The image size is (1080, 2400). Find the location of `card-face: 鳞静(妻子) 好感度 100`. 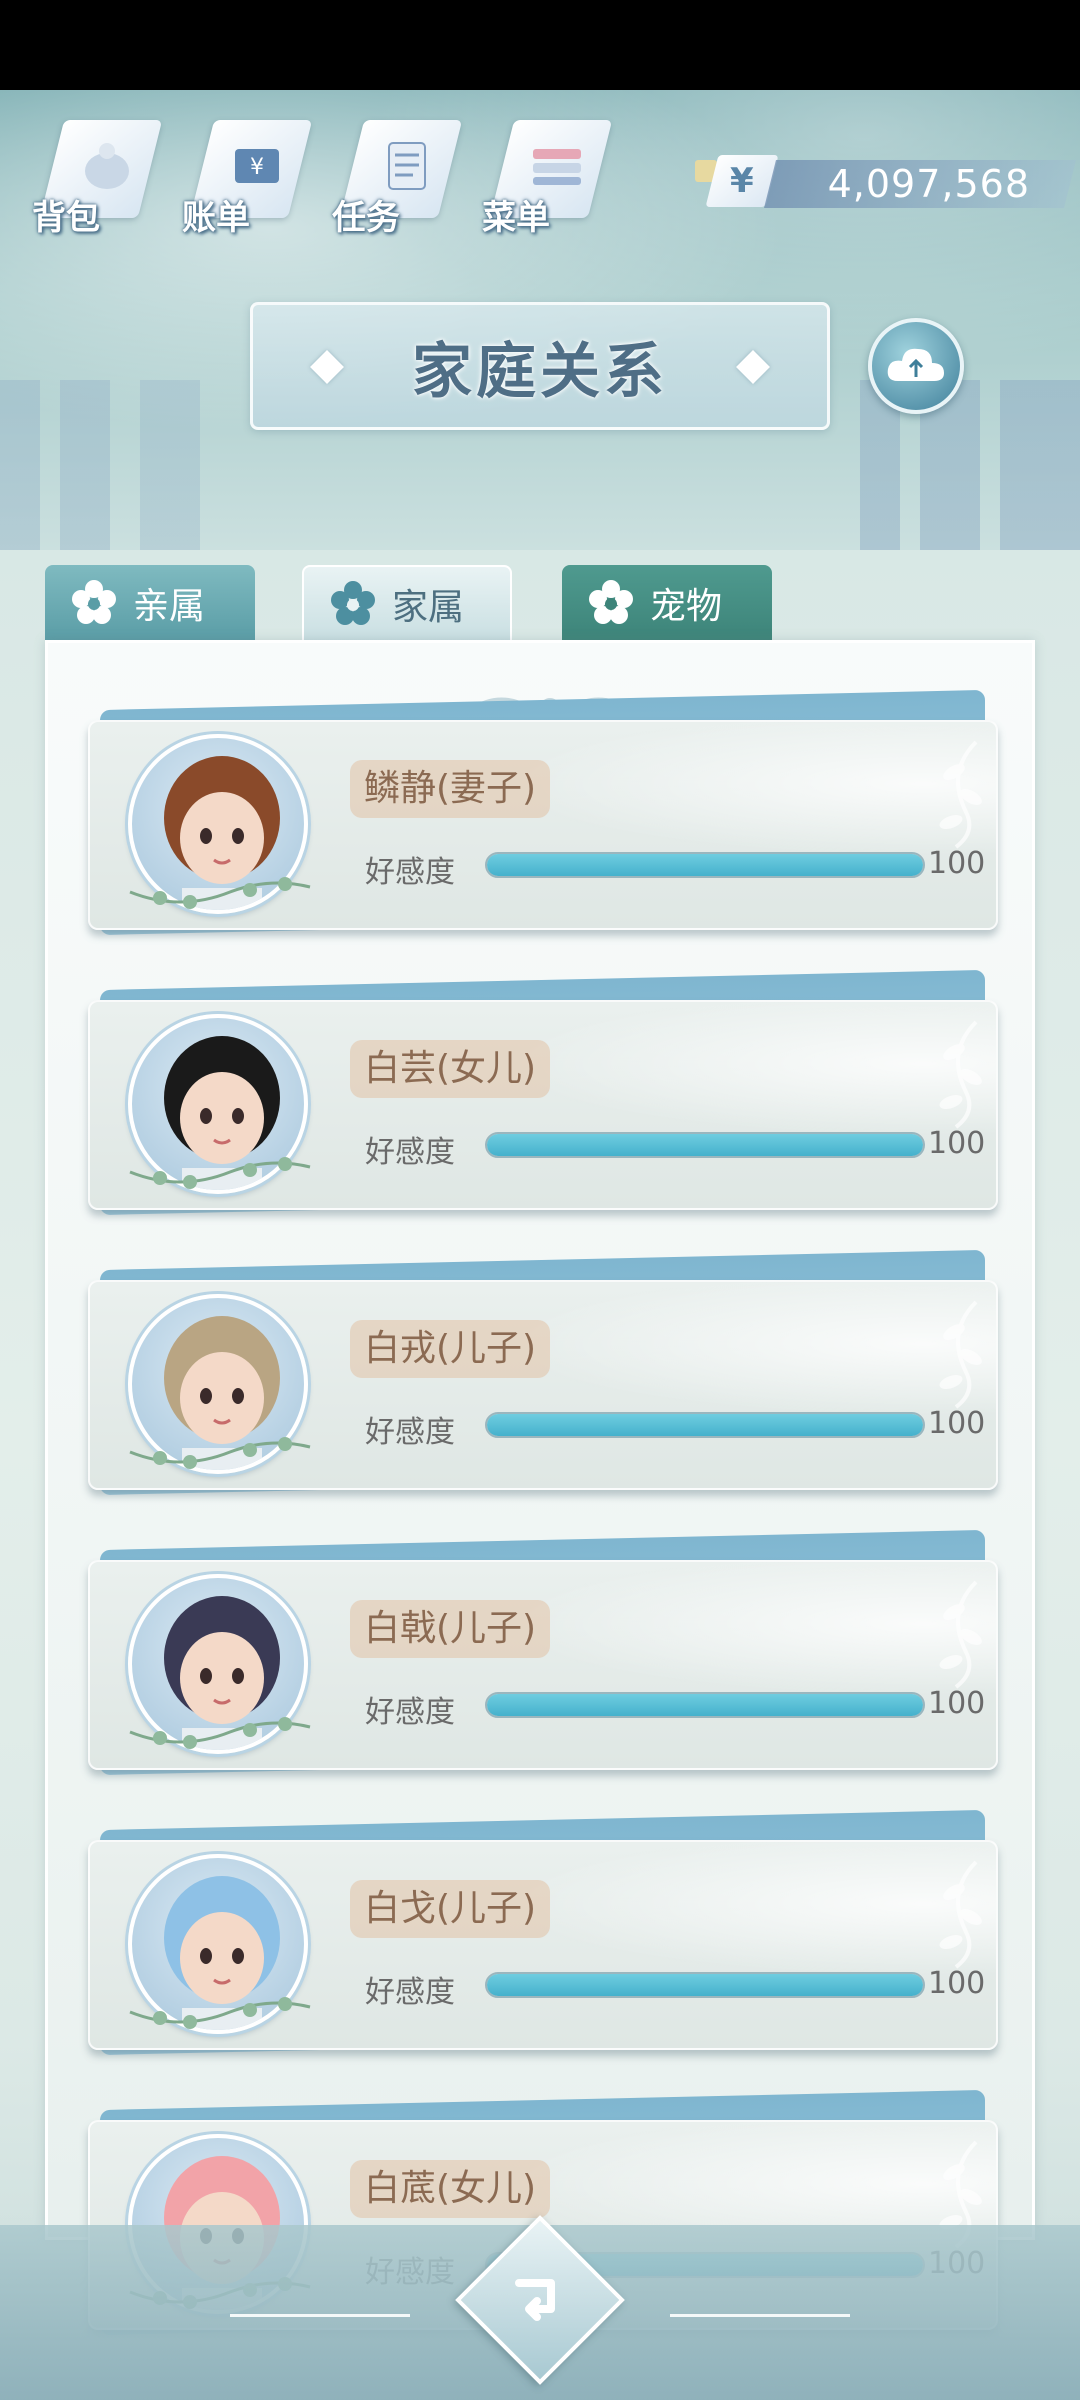

card-face: 鳞静(妻子) 好感度 100 is located at coordinates (543, 825).